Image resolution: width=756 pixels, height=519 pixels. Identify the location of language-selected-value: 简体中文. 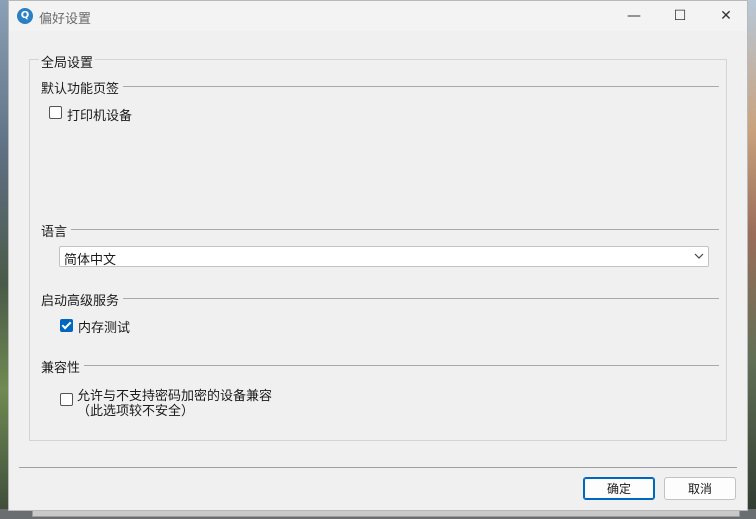
(90, 260).